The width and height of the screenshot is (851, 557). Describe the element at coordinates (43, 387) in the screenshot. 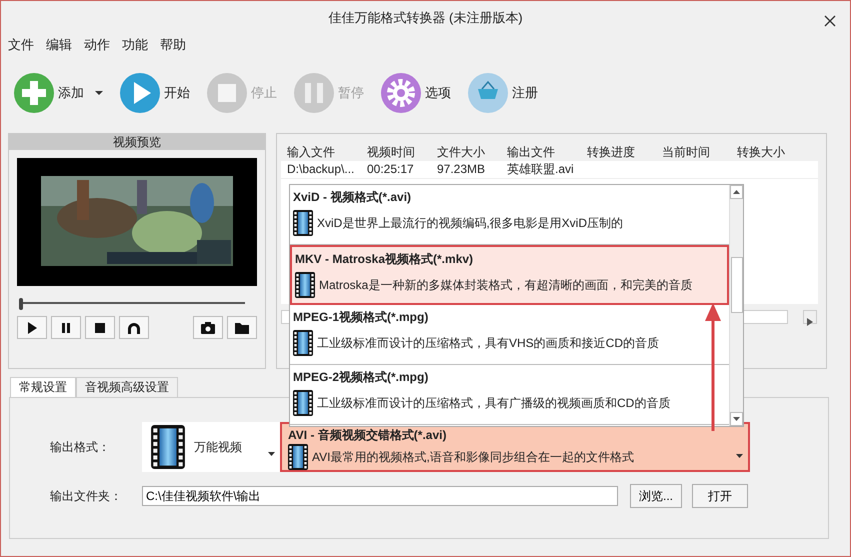

I see `tab: 常规设置` at that location.